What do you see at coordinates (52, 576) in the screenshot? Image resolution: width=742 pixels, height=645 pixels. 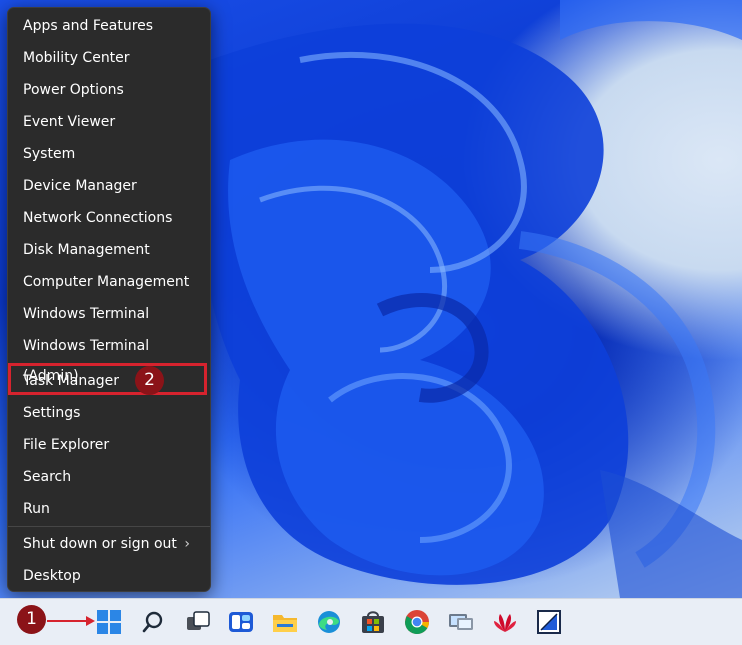 I see `menu-item-label: Desktop` at bounding box center [52, 576].